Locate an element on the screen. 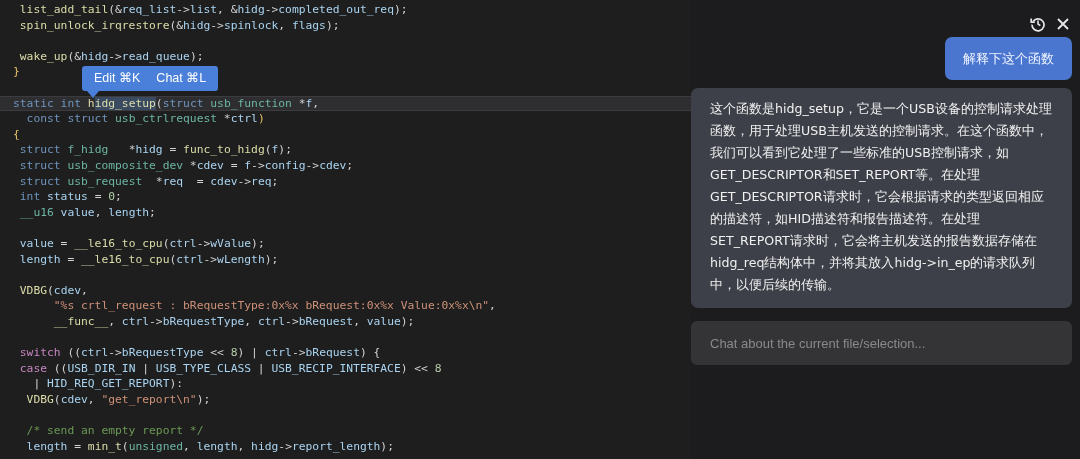 This screenshot has height=459, width=1080. code-line: struct usb_request *req = cdev->req; is located at coordinates (148, 181).